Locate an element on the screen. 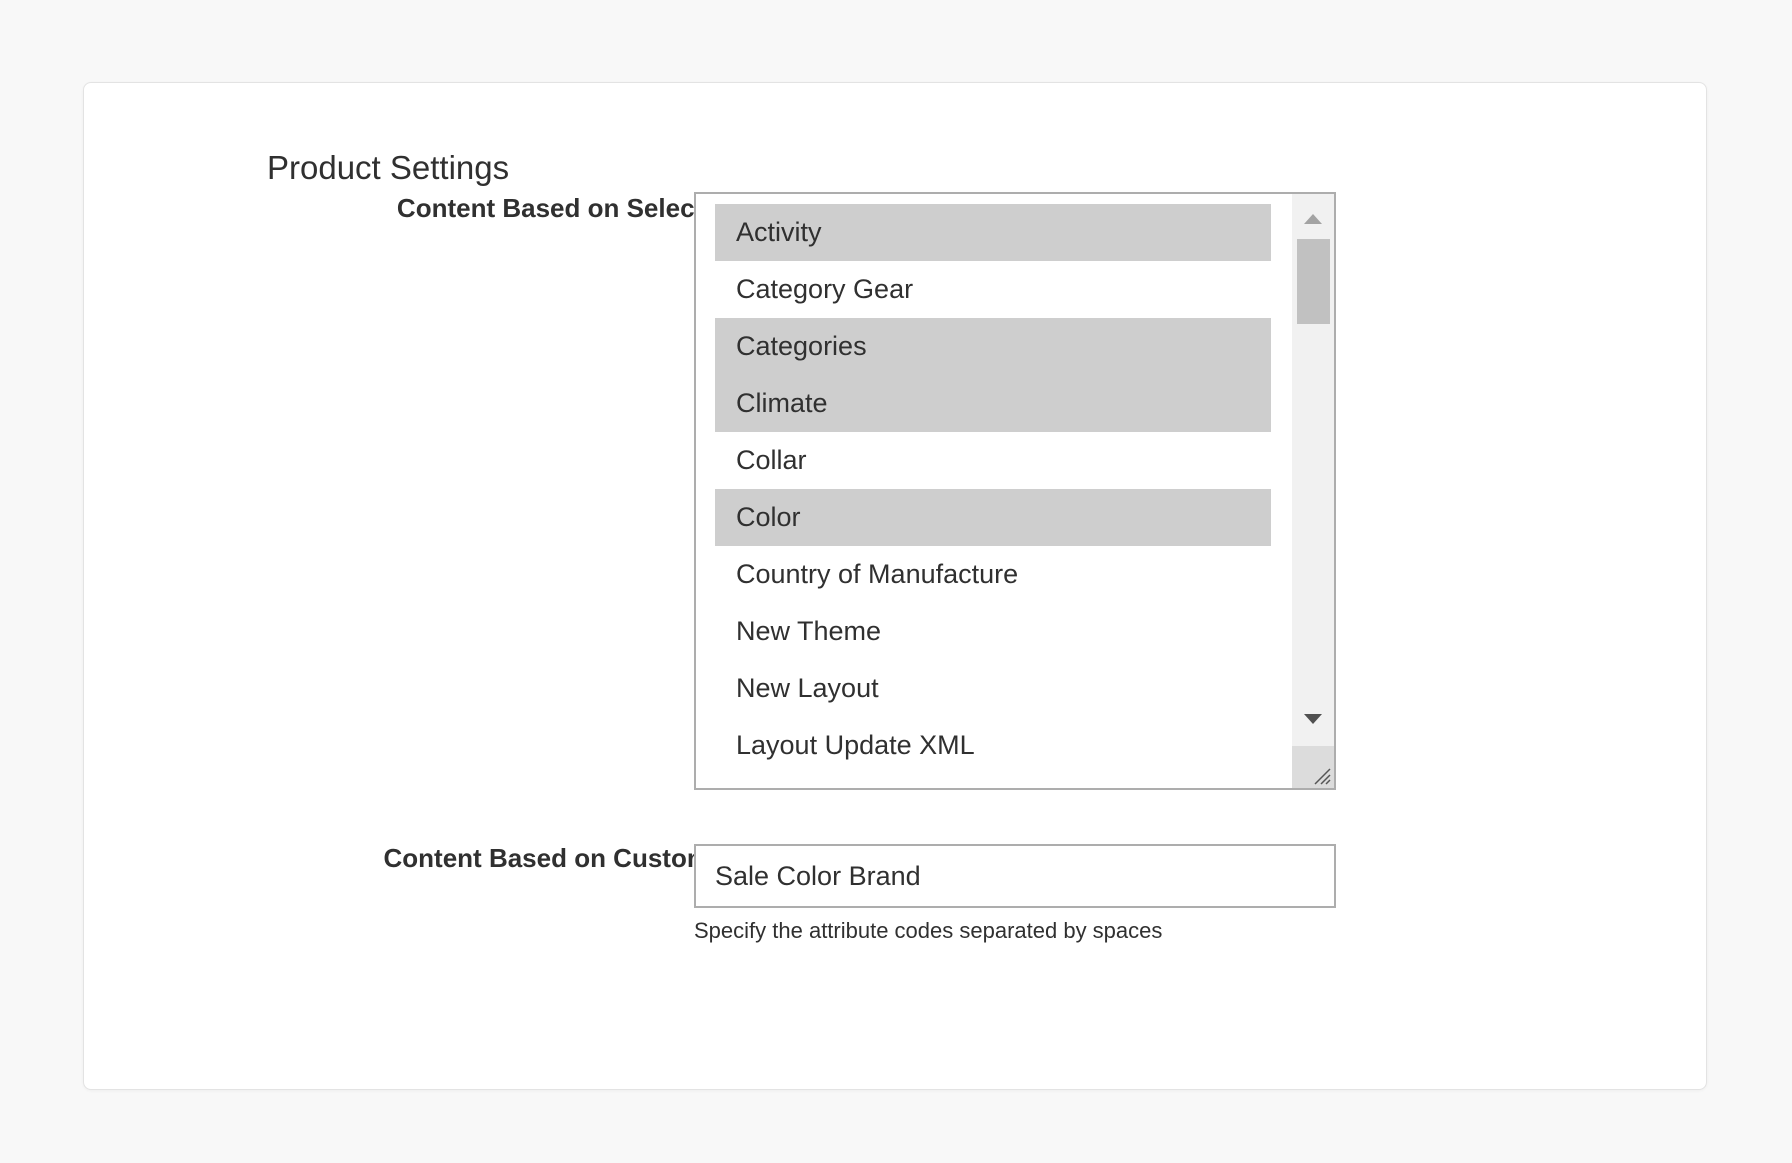 This screenshot has height=1163, width=1792. option-item: Categories is located at coordinates (993, 346).